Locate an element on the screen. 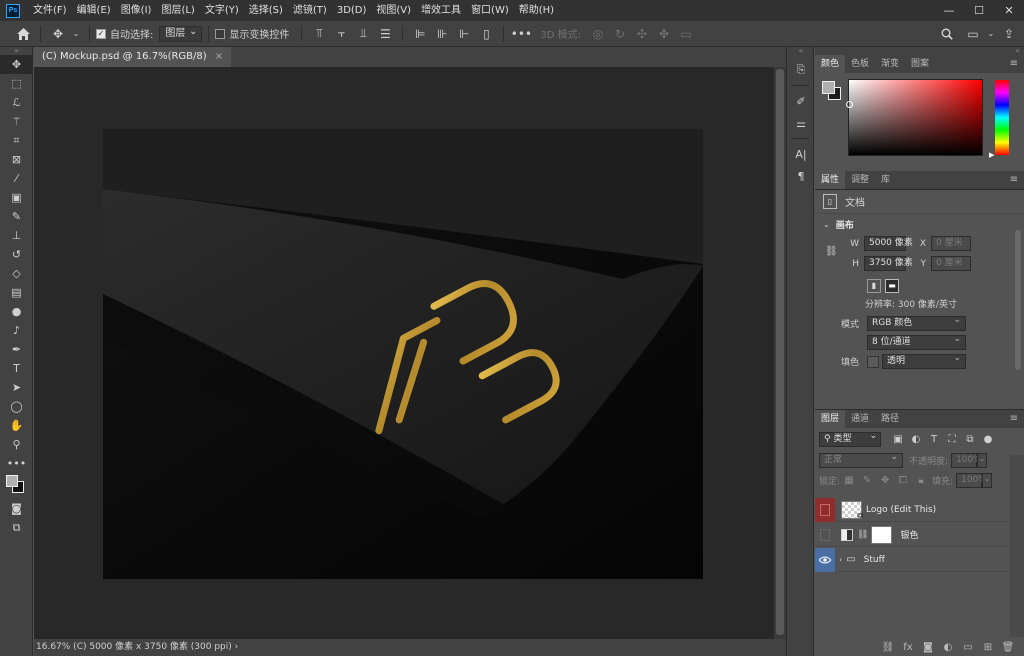 The width and height of the screenshot is (1024, 656). hand-tool-icon: ✋ is located at coordinates (16, 425).